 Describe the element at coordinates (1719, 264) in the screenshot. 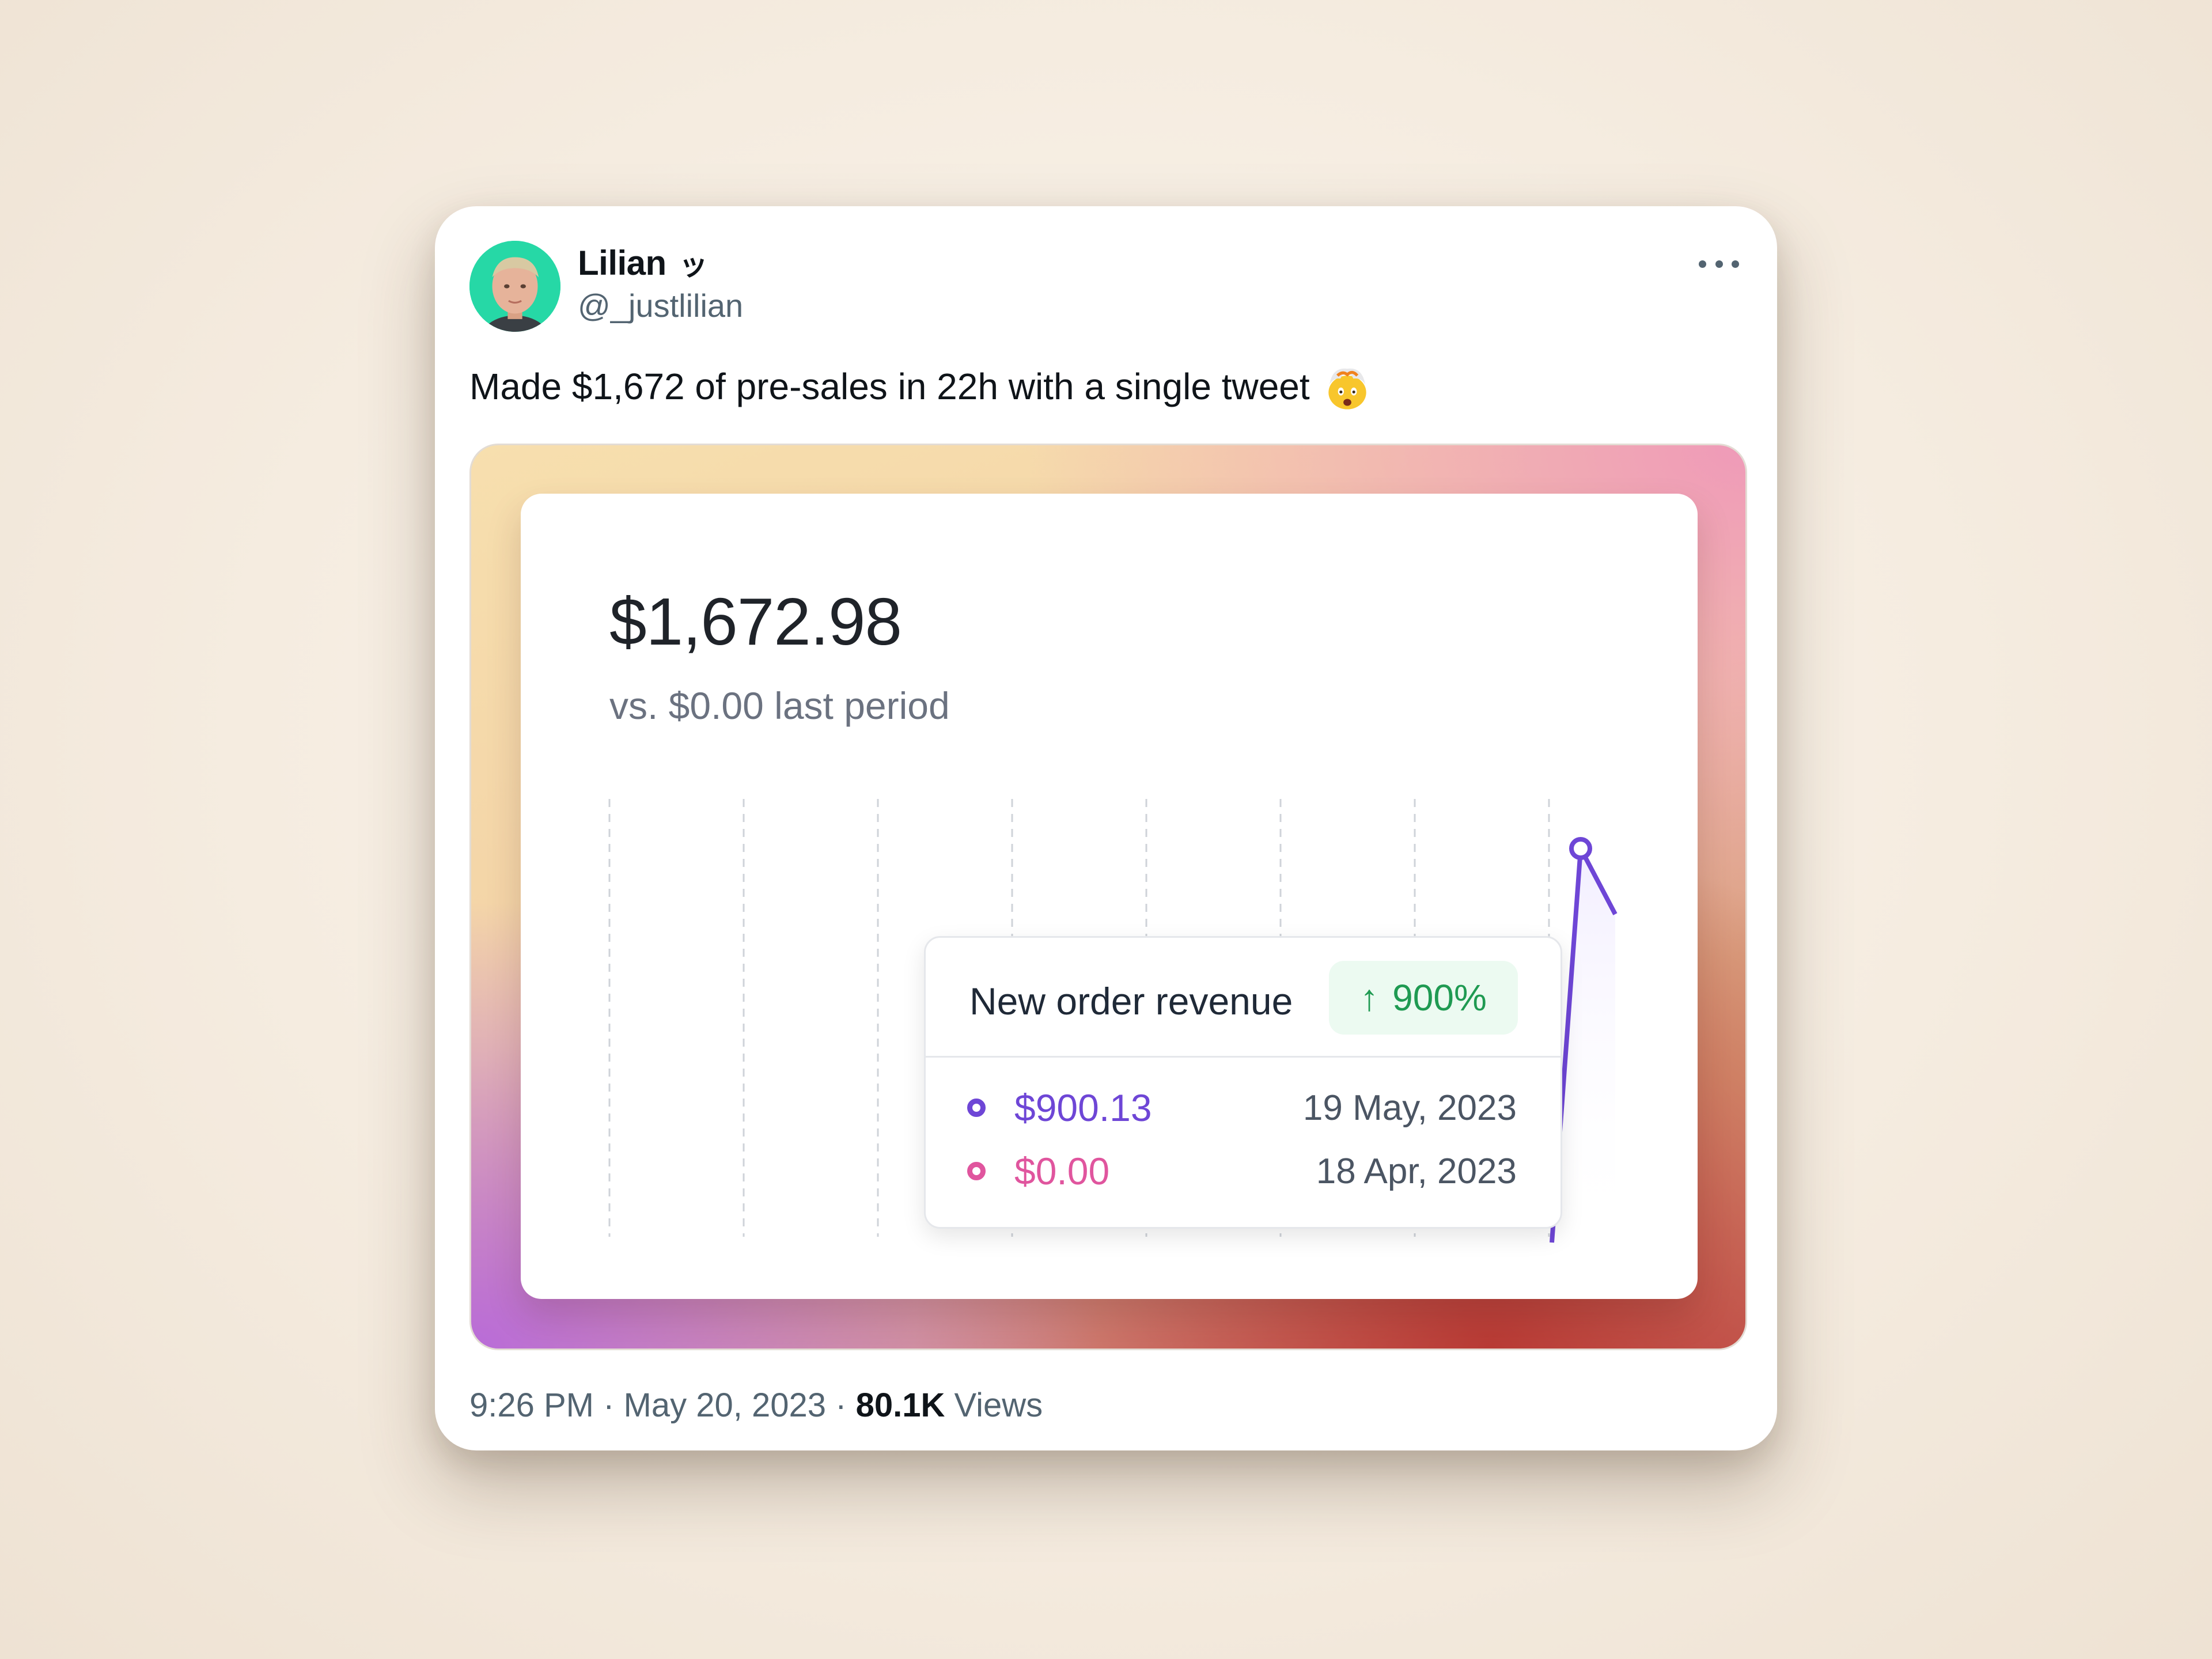

I see `ellipsis-icon` at that location.